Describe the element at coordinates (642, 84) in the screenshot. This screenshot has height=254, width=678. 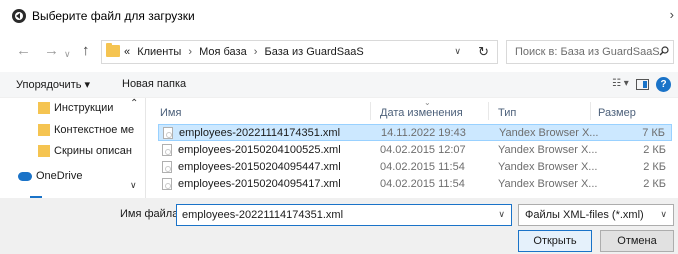
I see `preview-pane-icon` at that location.